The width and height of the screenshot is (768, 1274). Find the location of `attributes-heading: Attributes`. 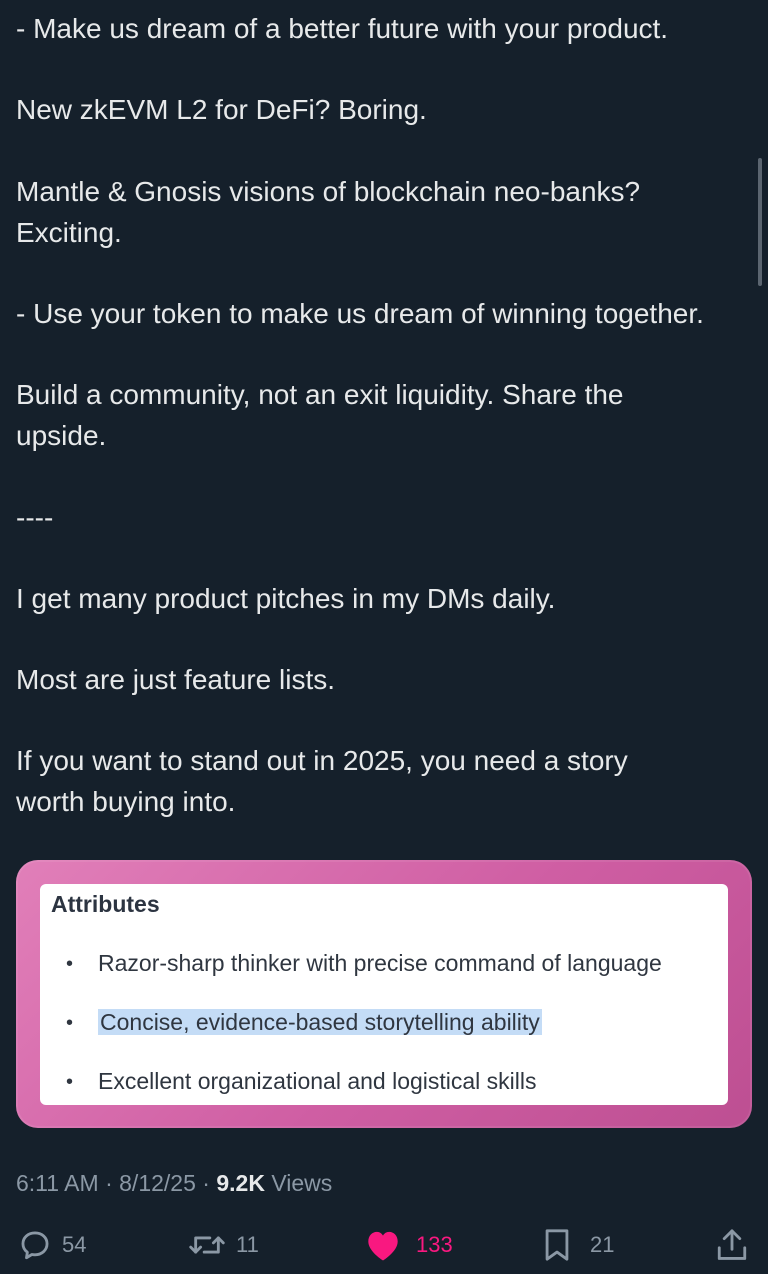

attributes-heading: Attributes is located at coordinates (105, 904).